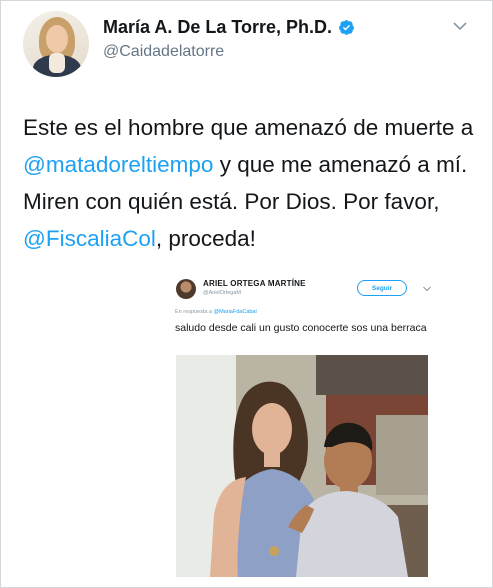 The image size is (493, 588). I want to click on tweet-text-part: , proceda!, so click(205, 238).